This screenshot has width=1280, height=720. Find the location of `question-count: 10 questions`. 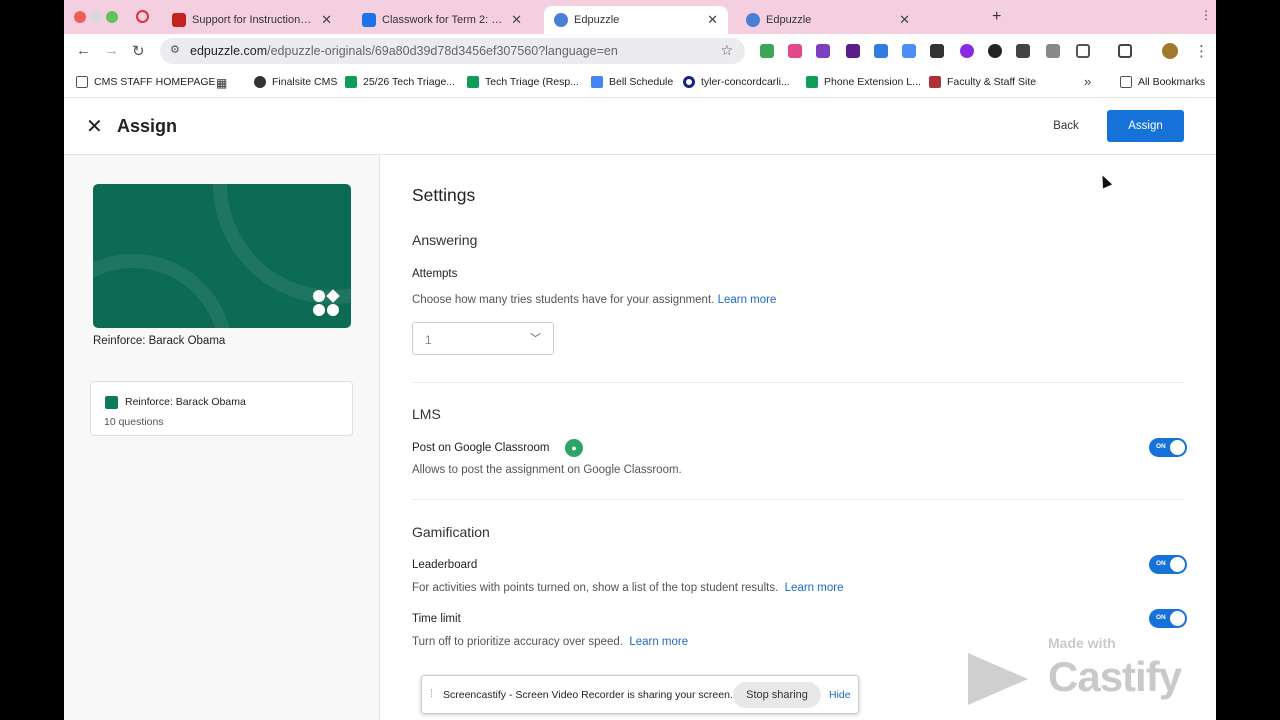

question-count: 10 questions is located at coordinates (134, 422).